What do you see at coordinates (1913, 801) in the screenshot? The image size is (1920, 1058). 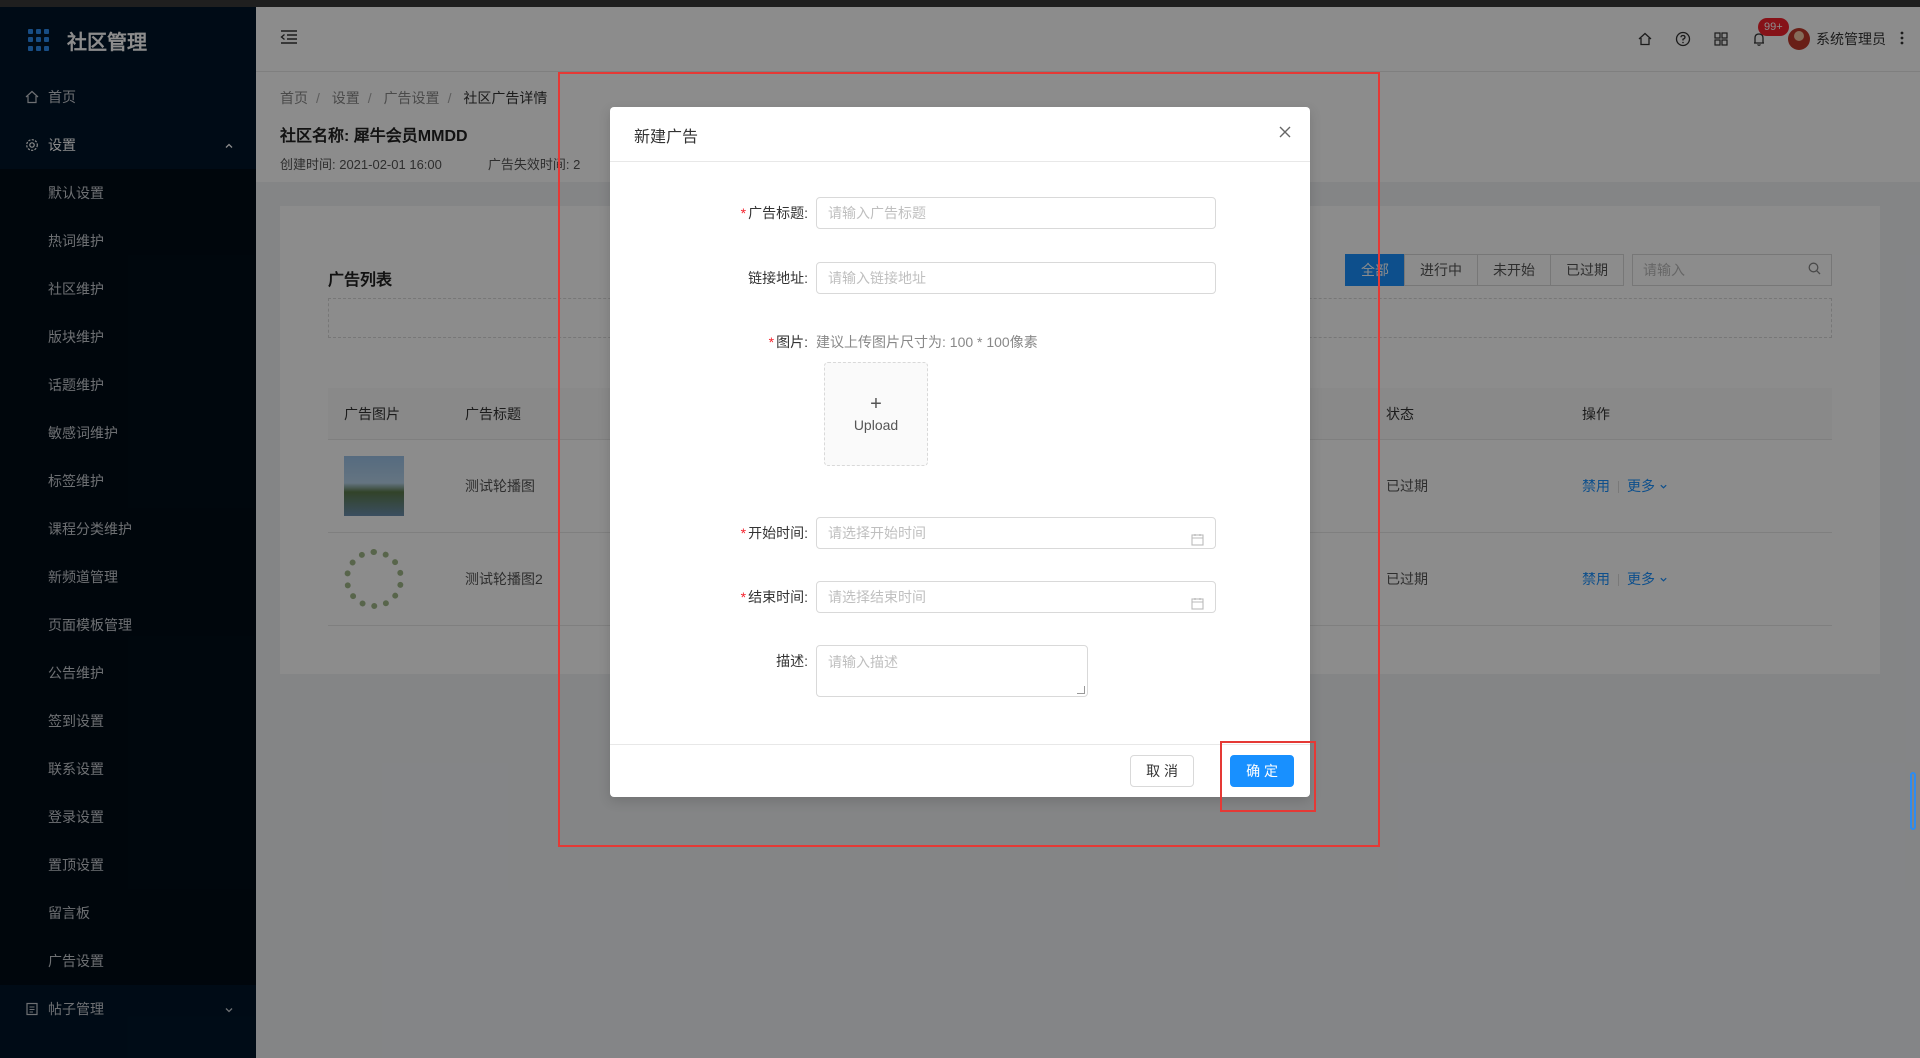 I see `scrollbar-thumb` at bounding box center [1913, 801].